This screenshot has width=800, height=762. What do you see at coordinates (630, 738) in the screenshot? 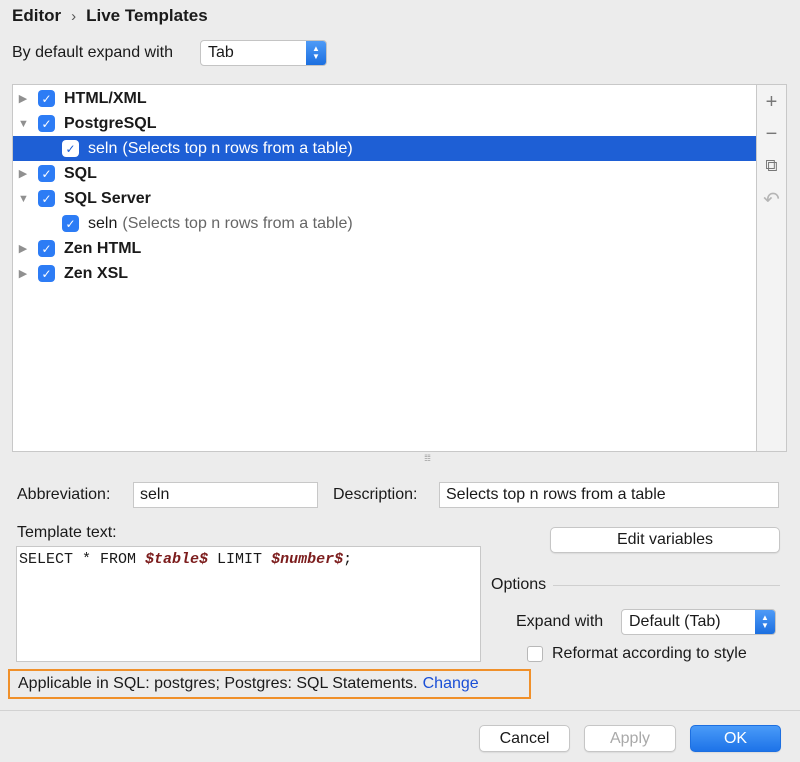
I see `apply-button: Apply` at bounding box center [630, 738].